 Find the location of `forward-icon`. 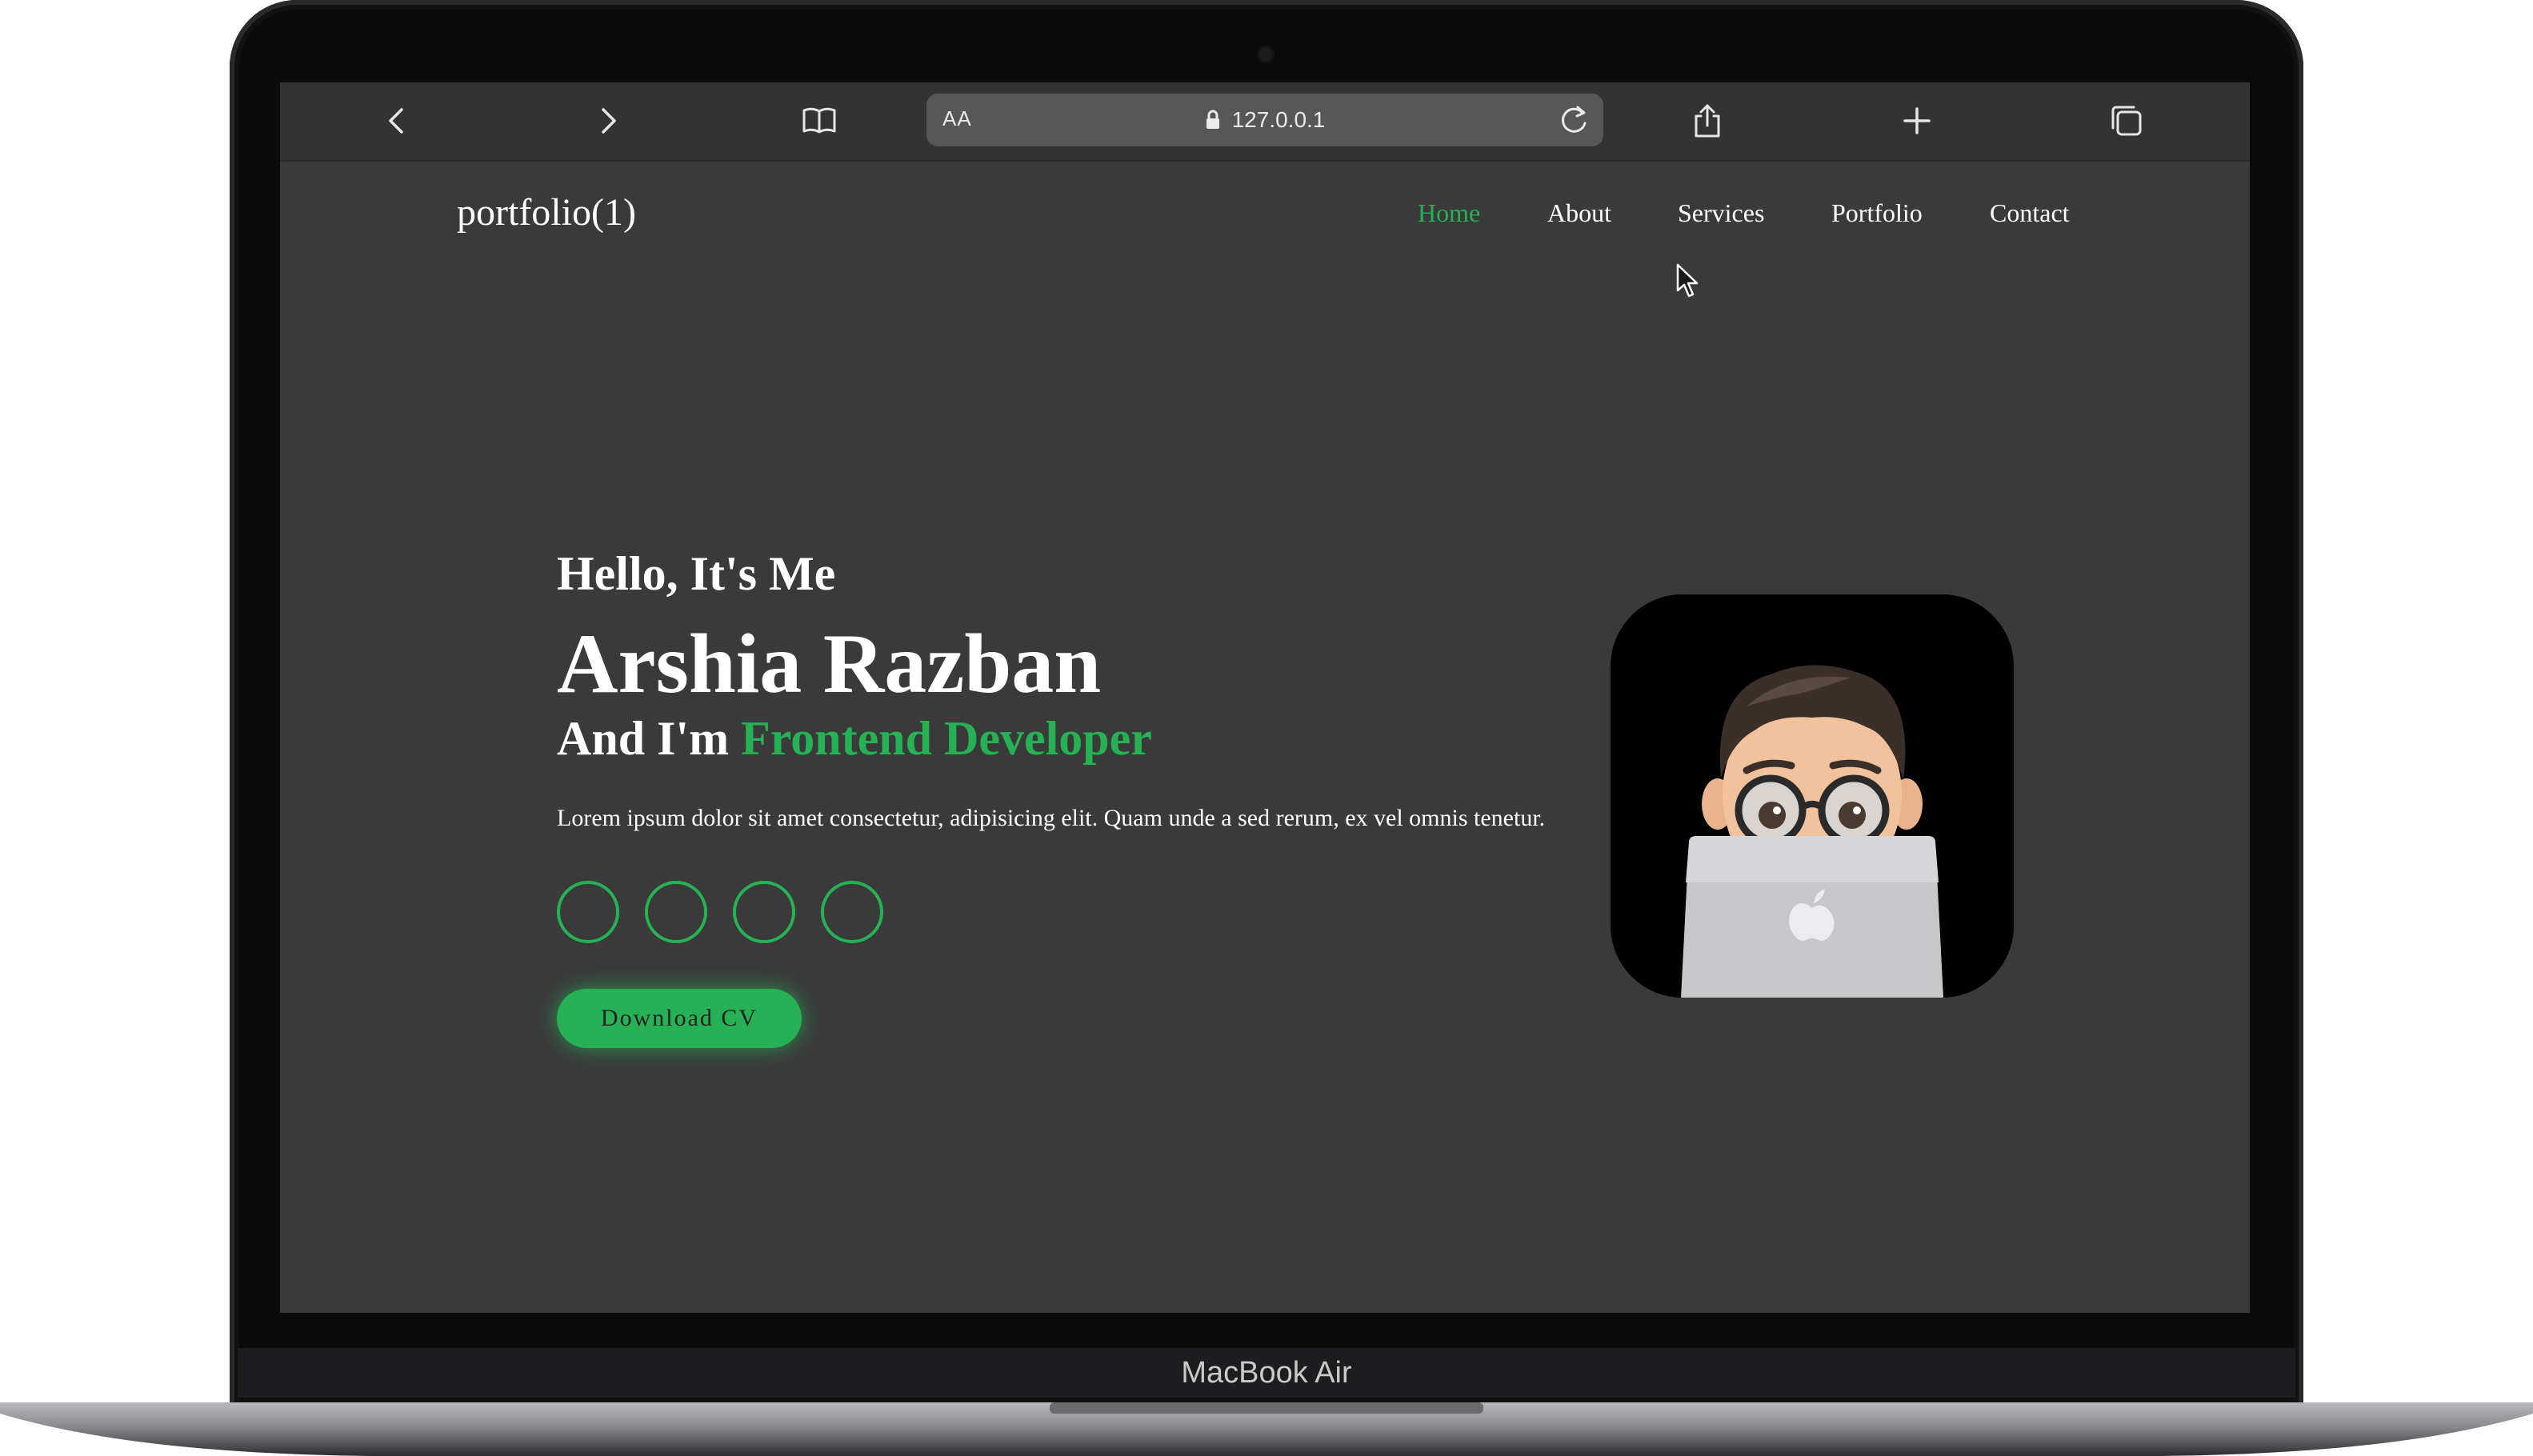

forward-icon is located at coordinates (607, 121).